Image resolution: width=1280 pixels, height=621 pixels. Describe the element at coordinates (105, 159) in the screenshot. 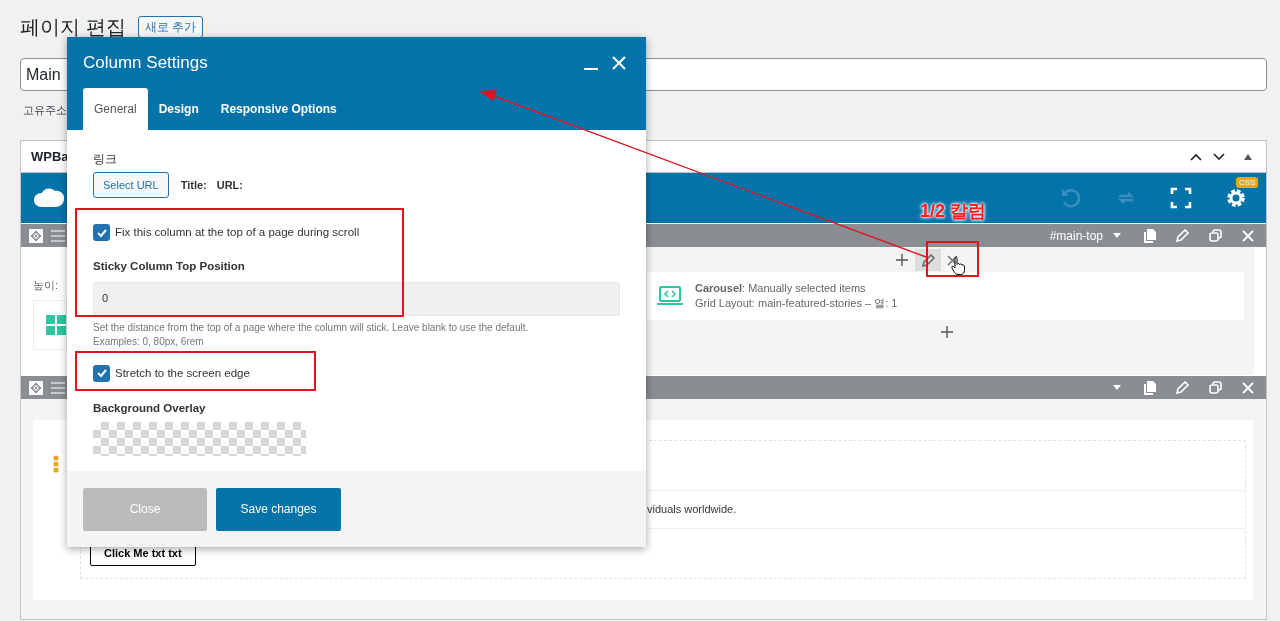

I see `field-label: 링크` at that location.